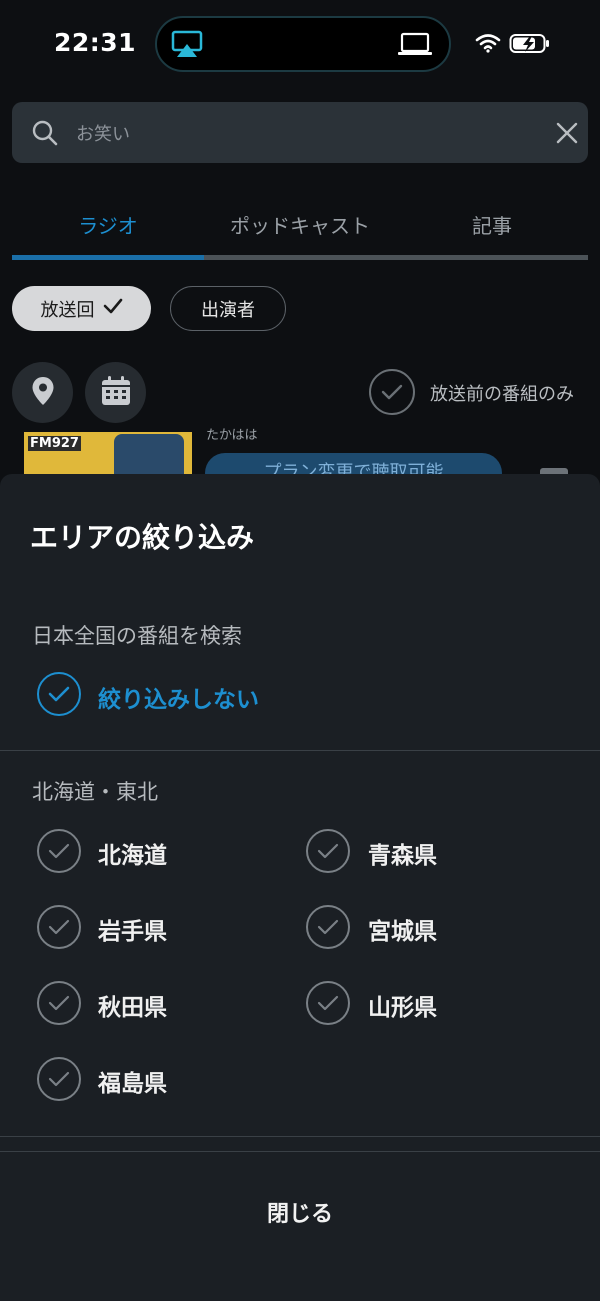 Image resolution: width=600 pixels, height=1301 pixels. What do you see at coordinates (303, 44) in the screenshot?
I see `dynamic-island` at bounding box center [303, 44].